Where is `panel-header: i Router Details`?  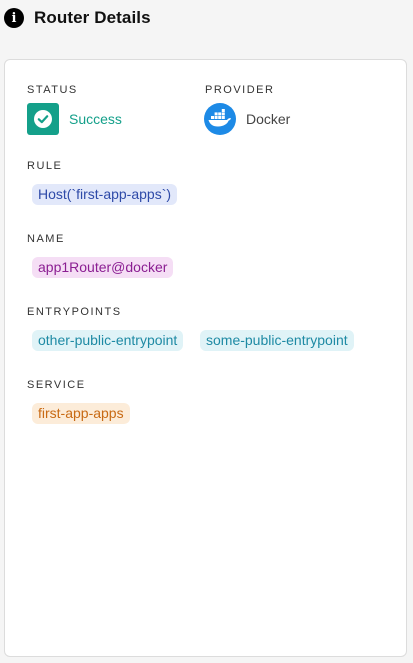 panel-header: i Router Details is located at coordinates (77, 18).